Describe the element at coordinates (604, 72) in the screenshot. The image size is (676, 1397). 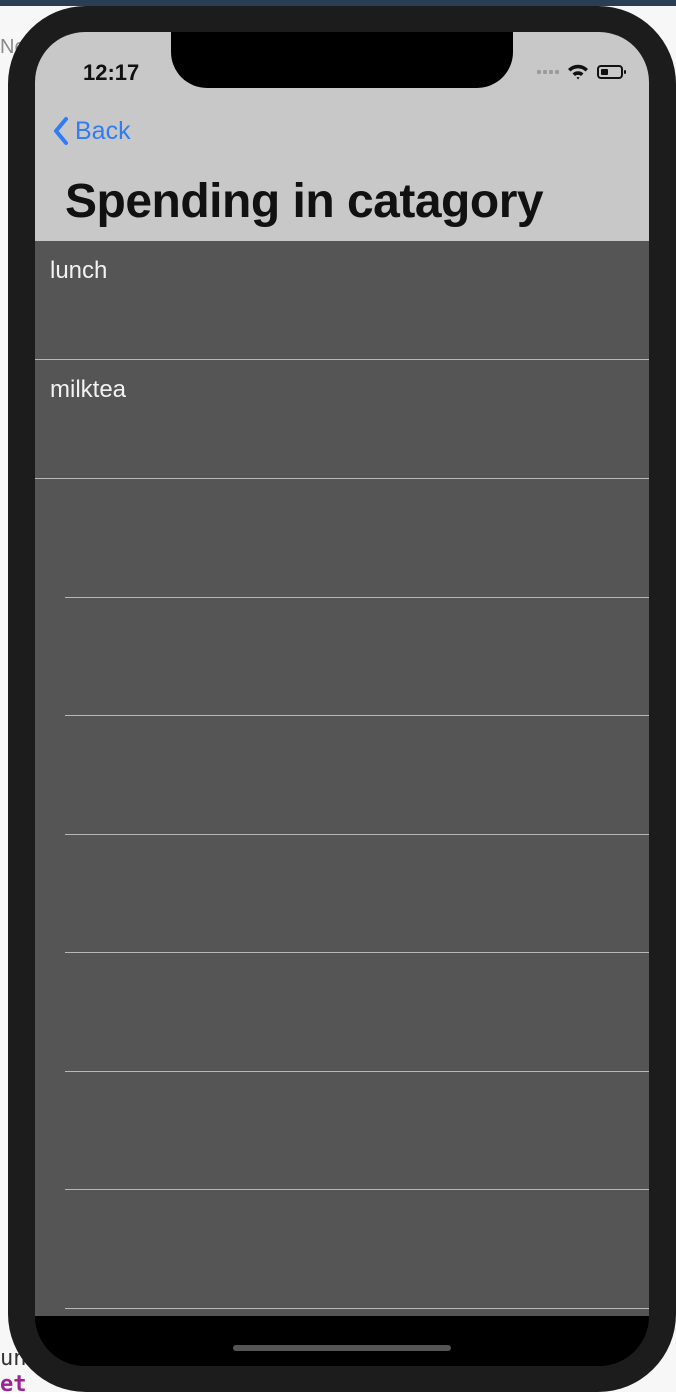
I see `battery-level` at that location.